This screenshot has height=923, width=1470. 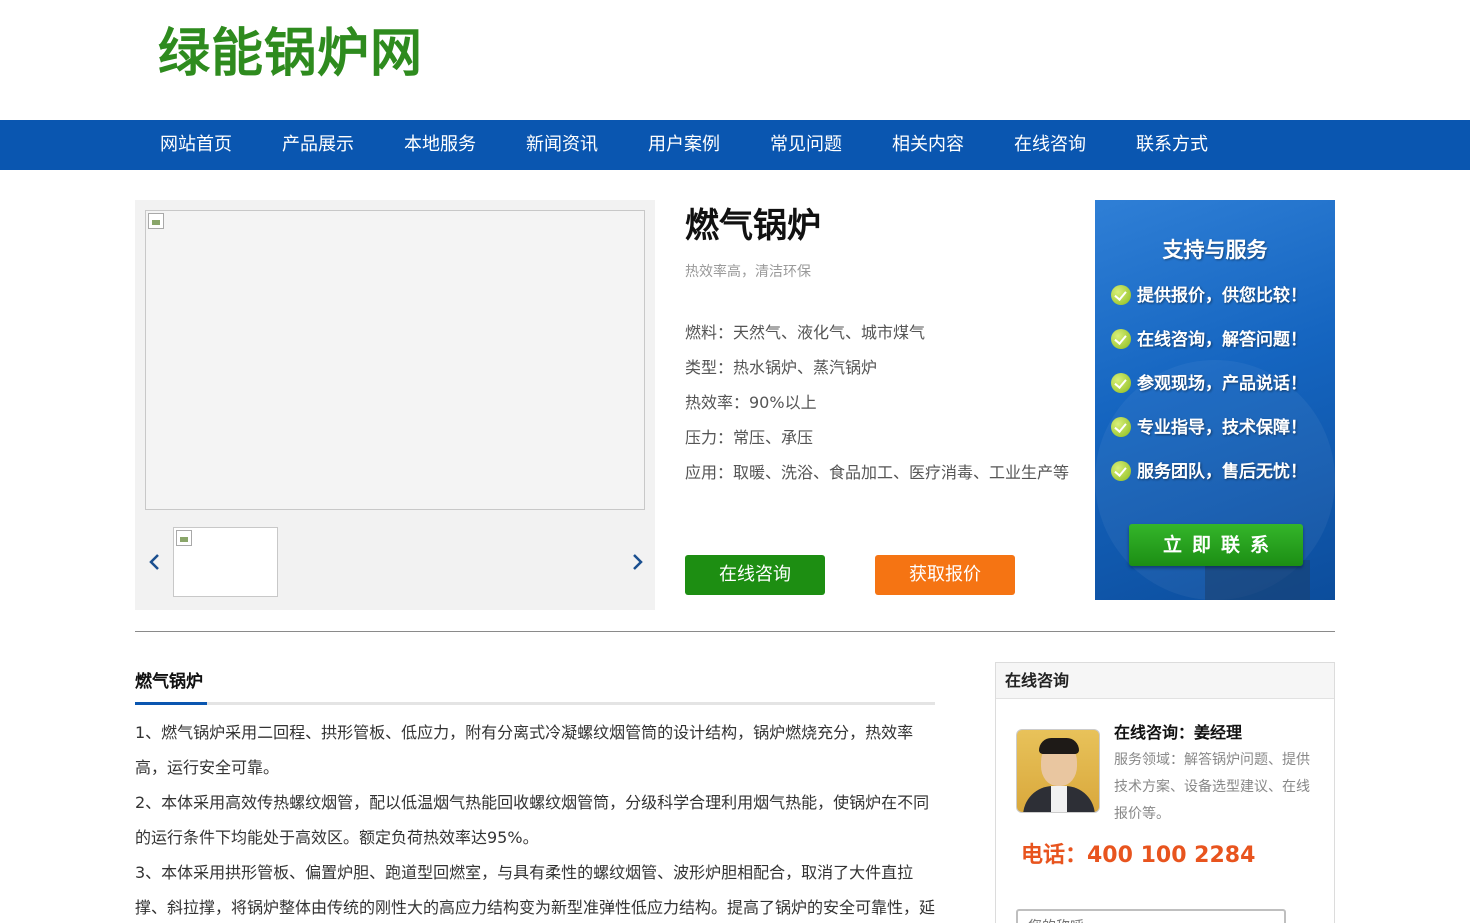 I want to click on nav-item-contact: 联系方式, so click(x=1172, y=145).